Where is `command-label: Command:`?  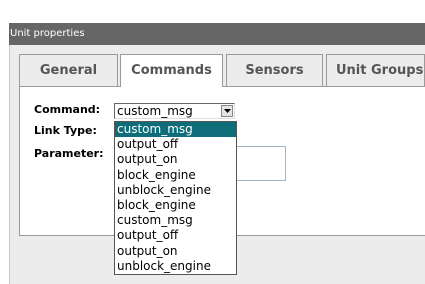
command-label: Command: is located at coordinates (67, 109).